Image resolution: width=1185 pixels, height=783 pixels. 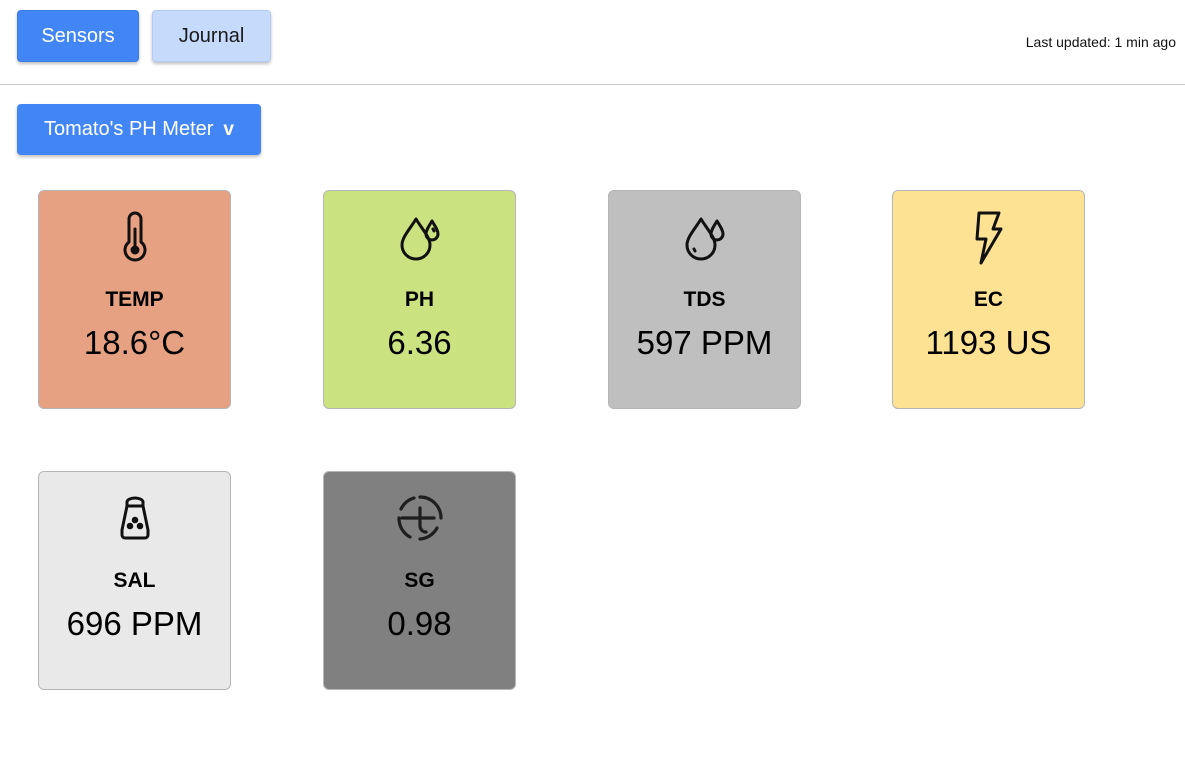 I want to click on tab-sensors-label: Sensors, so click(x=78, y=35).